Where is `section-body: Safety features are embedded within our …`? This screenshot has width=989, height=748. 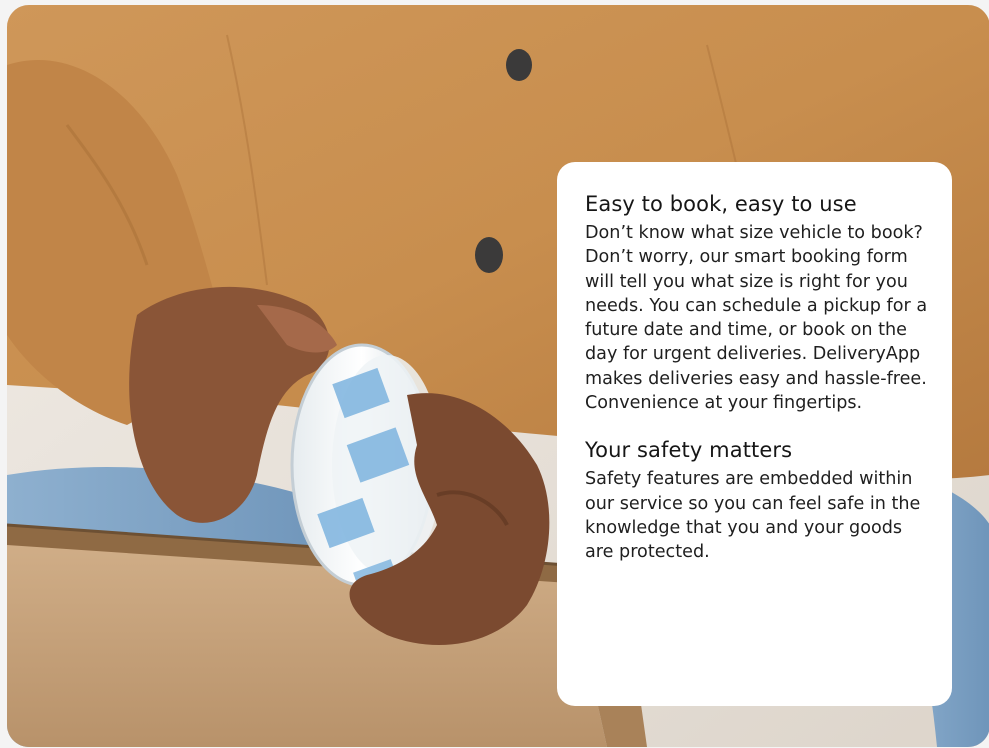 section-body: Safety features are embedded within our … is located at coordinates (753, 516).